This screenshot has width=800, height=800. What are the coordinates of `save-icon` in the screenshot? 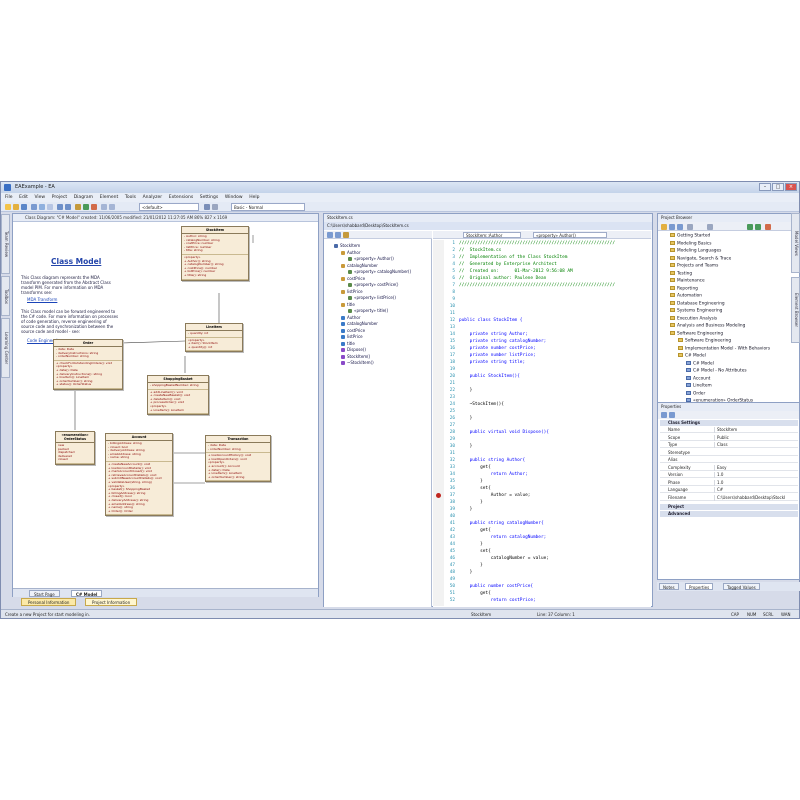 It's located at (24, 207).